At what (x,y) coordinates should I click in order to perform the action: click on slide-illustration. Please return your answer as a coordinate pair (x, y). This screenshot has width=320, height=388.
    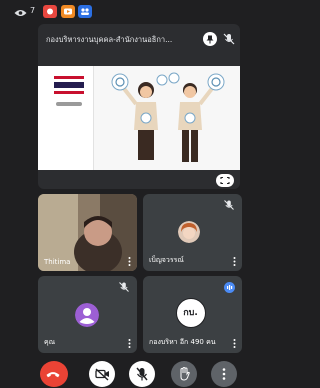
    Looking at the image, I should click on (168, 117).